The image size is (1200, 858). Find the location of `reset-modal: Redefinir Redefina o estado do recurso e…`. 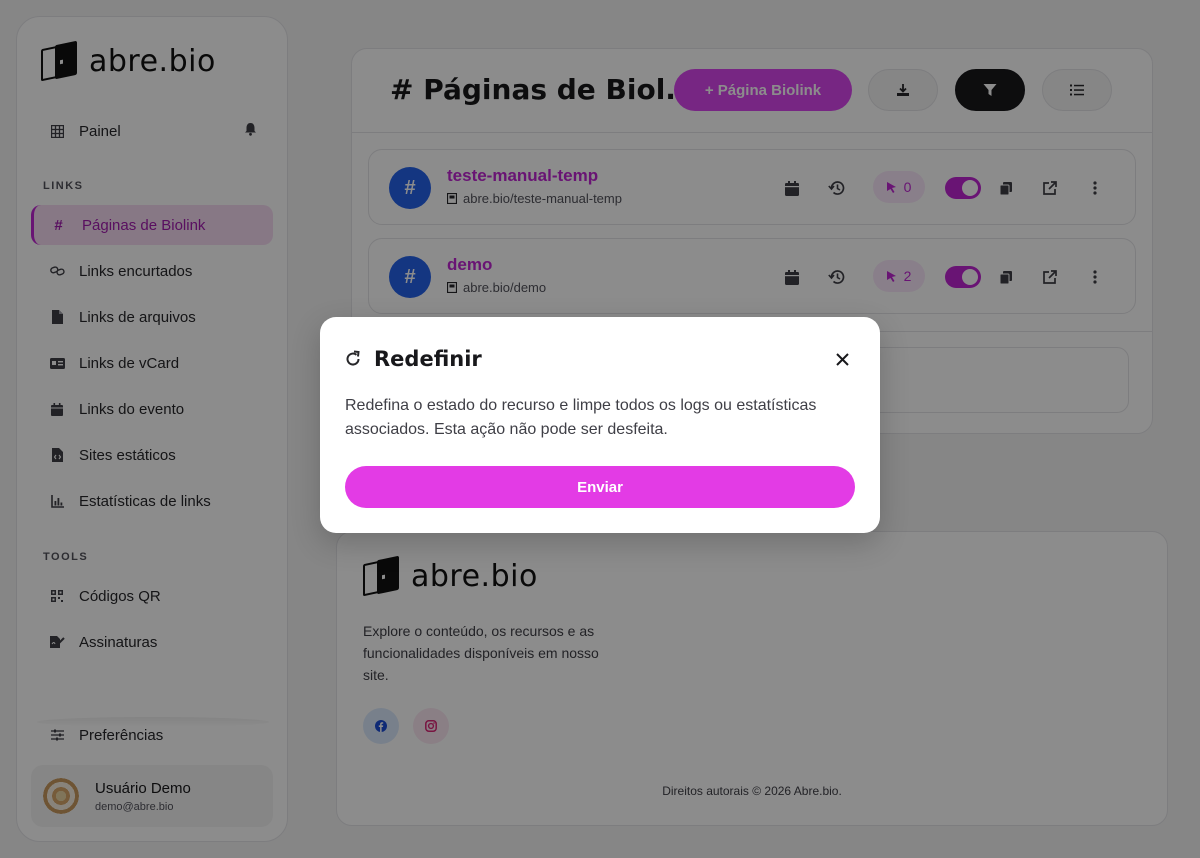

reset-modal: Redefinir Redefina o estado do recurso e… is located at coordinates (600, 425).